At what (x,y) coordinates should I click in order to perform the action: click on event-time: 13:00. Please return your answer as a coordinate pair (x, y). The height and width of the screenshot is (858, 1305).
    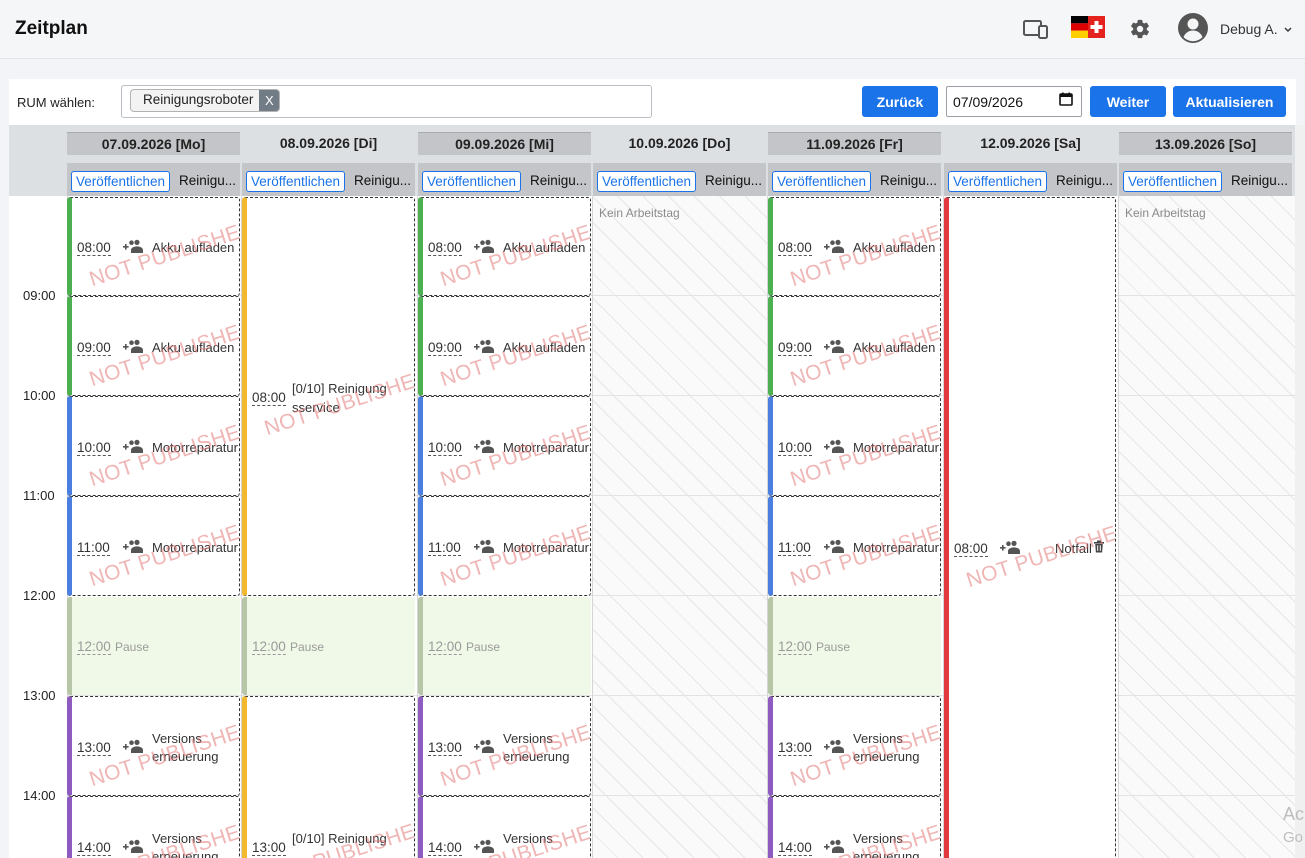
    Looking at the image, I should click on (94, 748).